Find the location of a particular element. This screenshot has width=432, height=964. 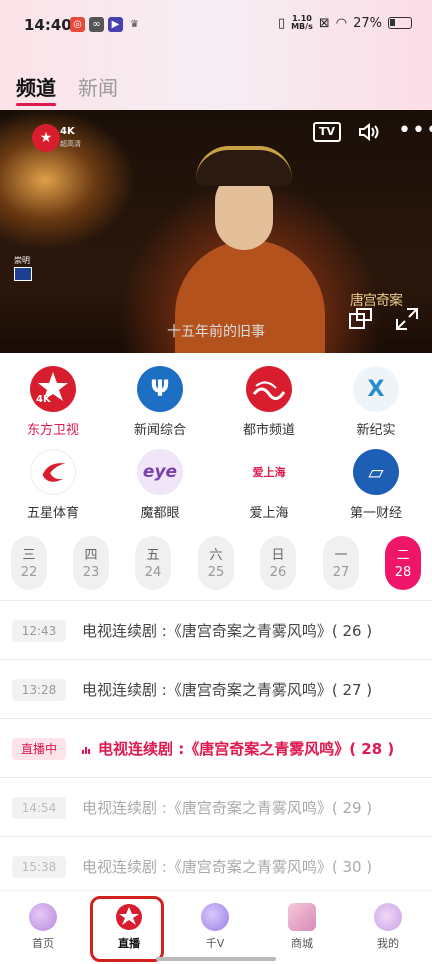

nav-profile: 我的 is located at coordinates (388, 927).